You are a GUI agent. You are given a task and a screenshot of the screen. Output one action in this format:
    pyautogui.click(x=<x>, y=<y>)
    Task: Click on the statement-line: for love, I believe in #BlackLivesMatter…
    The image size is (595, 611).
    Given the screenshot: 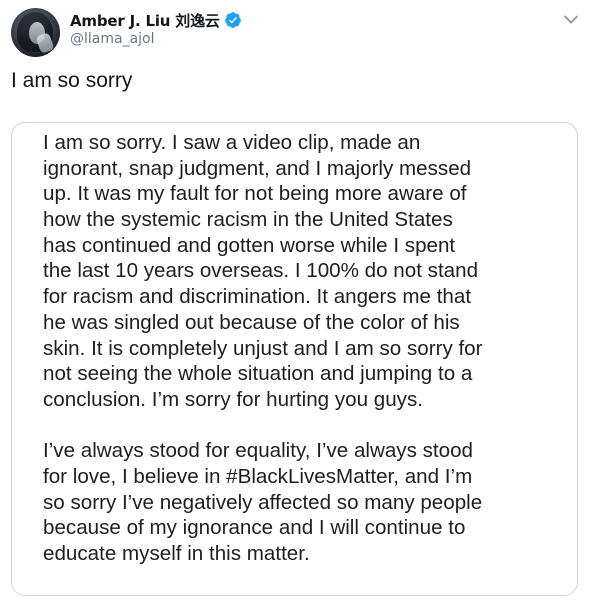 What is the action you would take?
    pyautogui.click(x=258, y=476)
    